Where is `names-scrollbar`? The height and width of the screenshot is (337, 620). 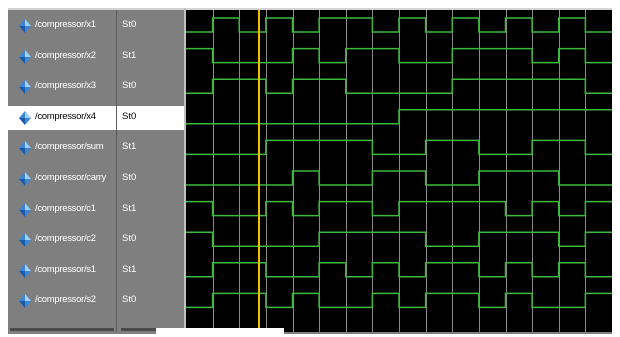 names-scrollbar is located at coordinates (62, 329).